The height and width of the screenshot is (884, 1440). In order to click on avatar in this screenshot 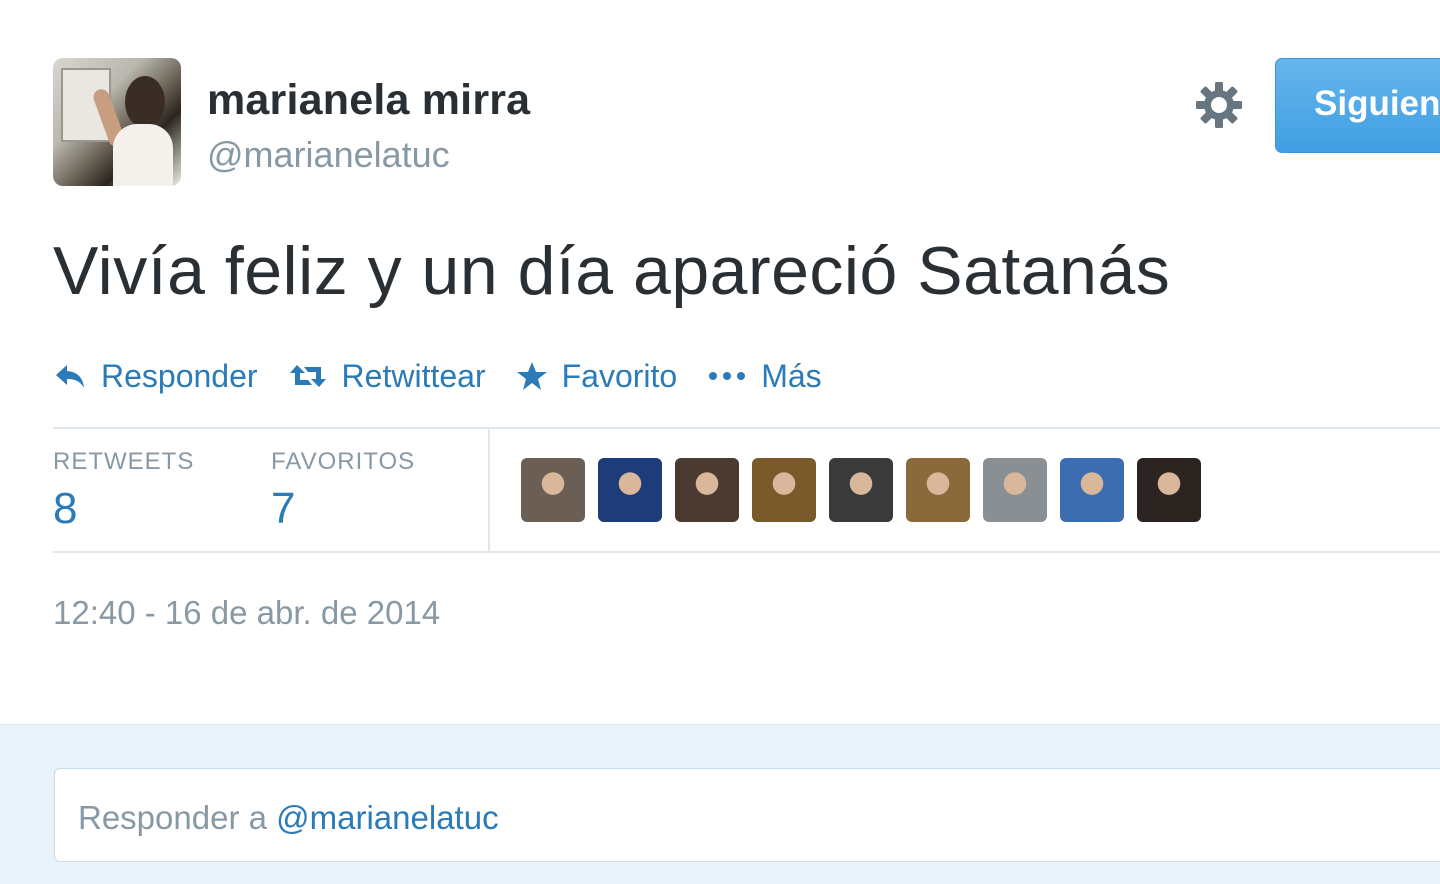, I will do `click(117, 122)`.